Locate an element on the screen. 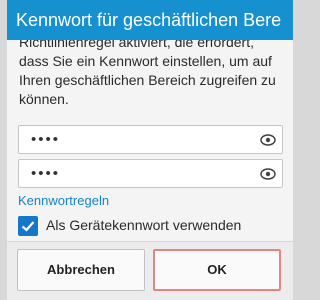 This screenshot has height=300, width=320. password-field: •••• is located at coordinates (150, 139).